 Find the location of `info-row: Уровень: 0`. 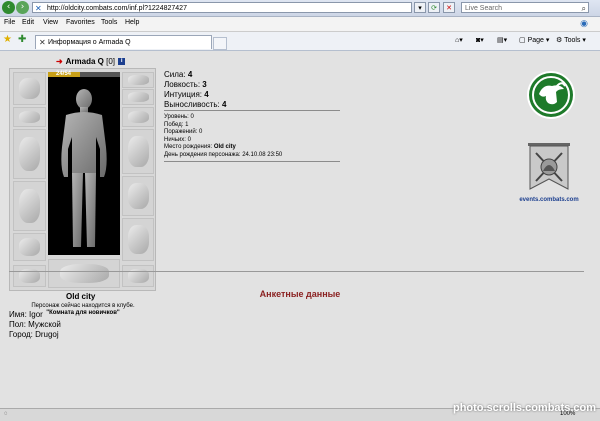

info-row: Уровень: 0 is located at coordinates (223, 118).